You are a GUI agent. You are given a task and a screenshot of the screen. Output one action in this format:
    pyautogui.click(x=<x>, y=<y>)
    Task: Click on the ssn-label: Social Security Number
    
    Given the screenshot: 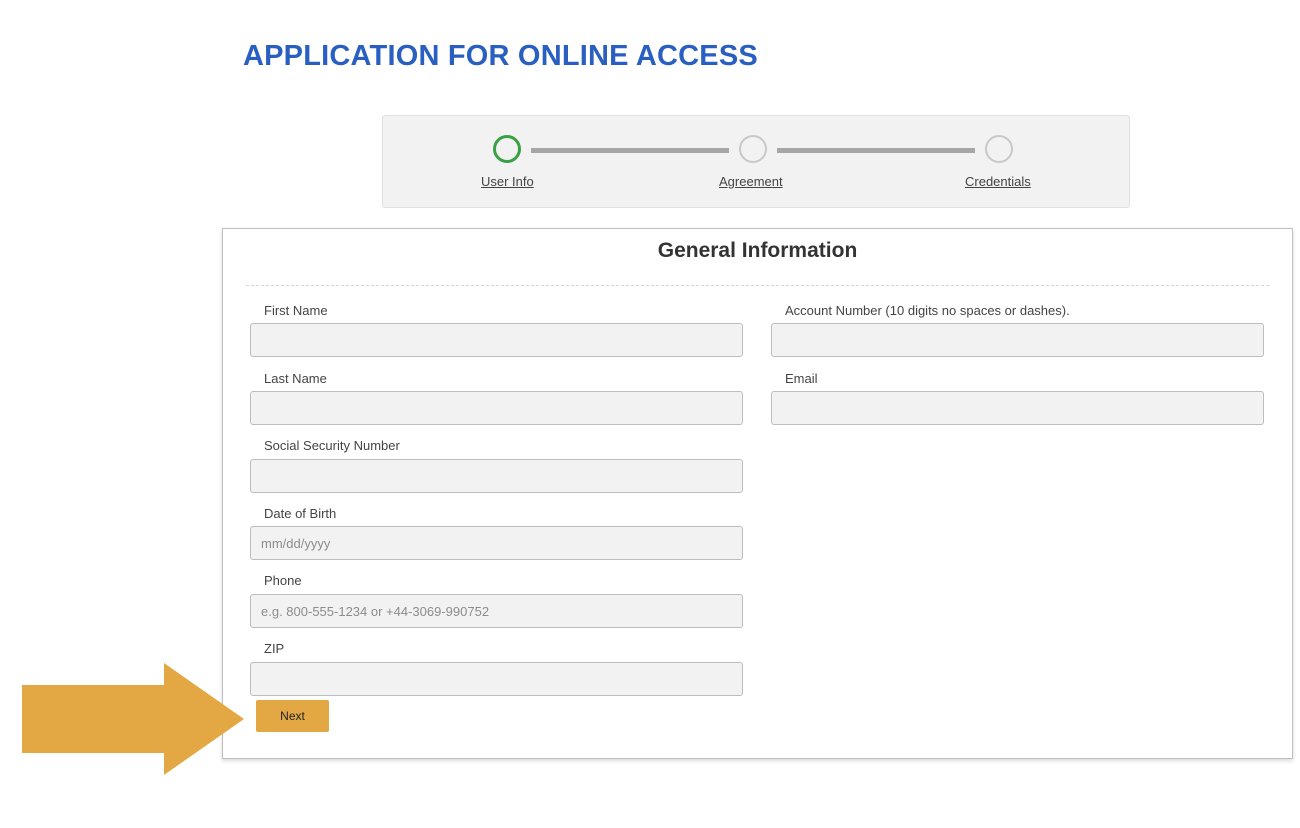 What is the action you would take?
    pyautogui.click(x=332, y=445)
    